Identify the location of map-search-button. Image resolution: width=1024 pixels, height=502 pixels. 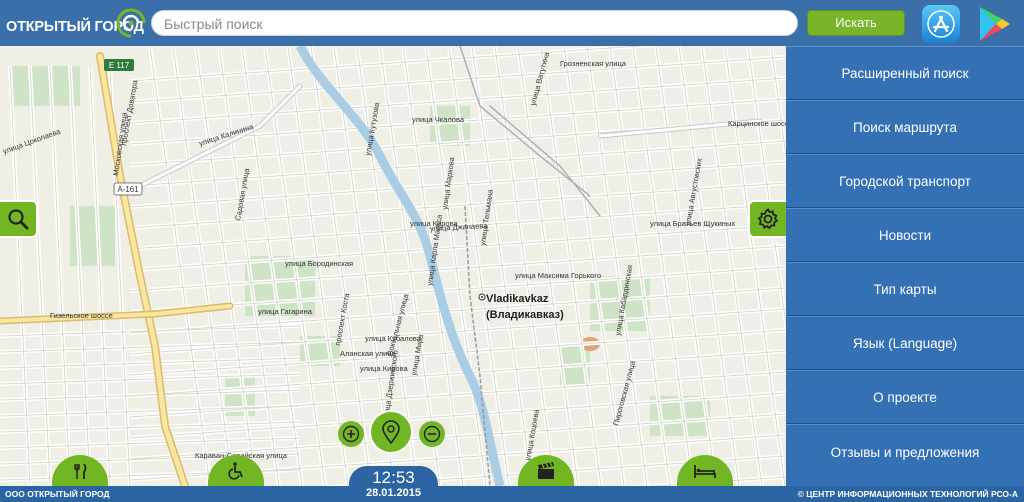
(19, 219).